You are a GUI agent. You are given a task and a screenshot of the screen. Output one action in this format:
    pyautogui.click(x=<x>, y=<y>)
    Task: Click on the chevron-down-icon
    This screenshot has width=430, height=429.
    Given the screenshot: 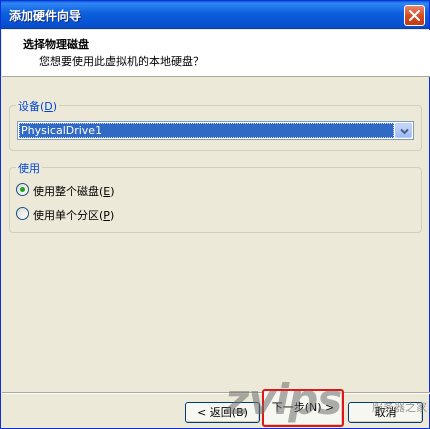 What is the action you would take?
    pyautogui.click(x=404, y=131)
    